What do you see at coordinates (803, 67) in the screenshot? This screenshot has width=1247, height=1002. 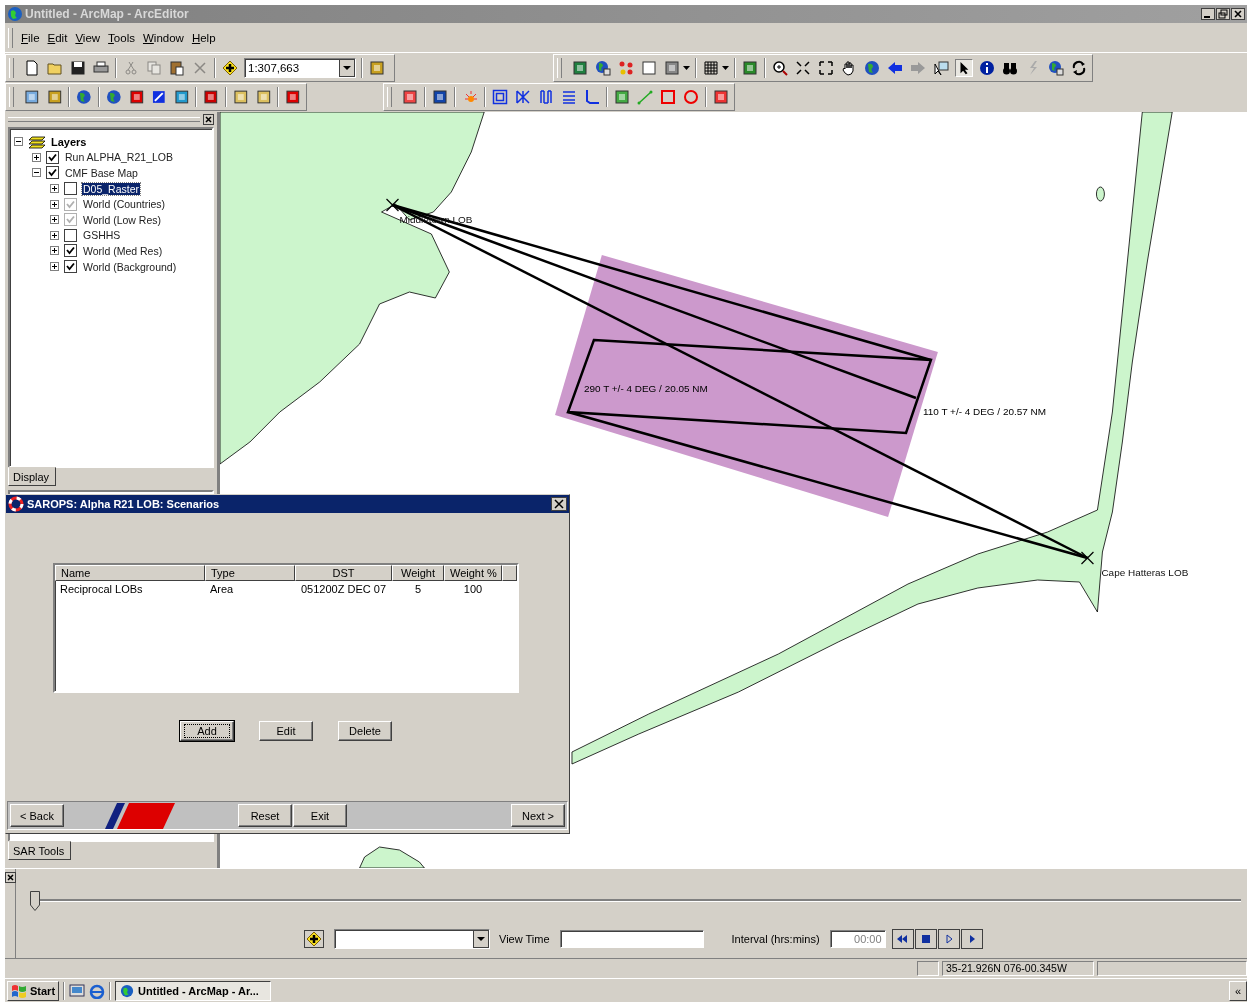 I see `fixed-zoom-in-icon` at bounding box center [803, 67].